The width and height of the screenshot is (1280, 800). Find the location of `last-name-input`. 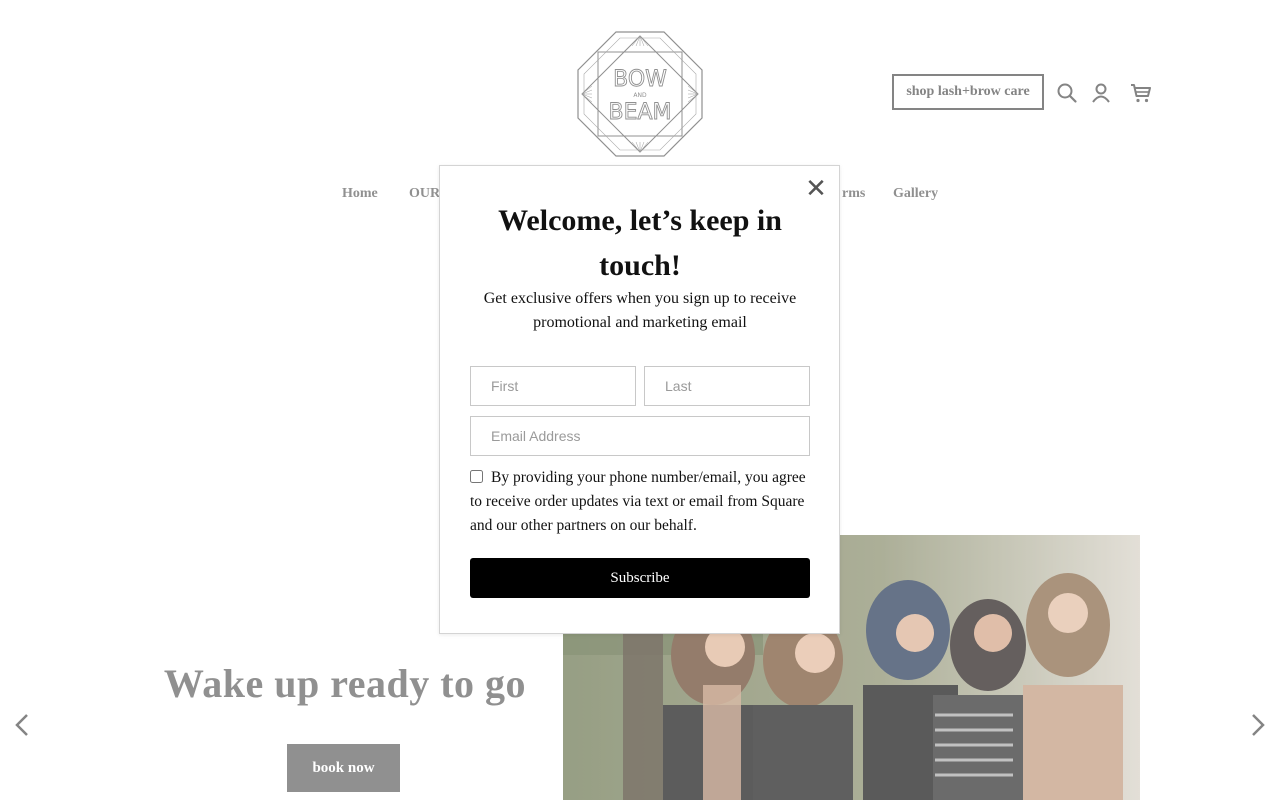

last-name-input is located at coordinates (727, 386).